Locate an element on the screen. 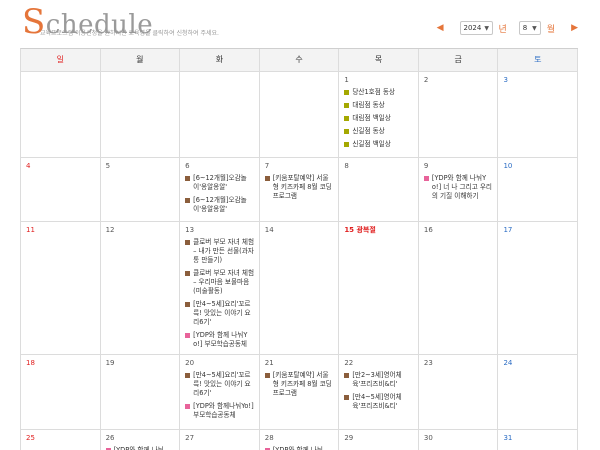 The width and height of the screenshot is (600, 450). event-title: 신길점 동상 is located at coordinates (368, 131).